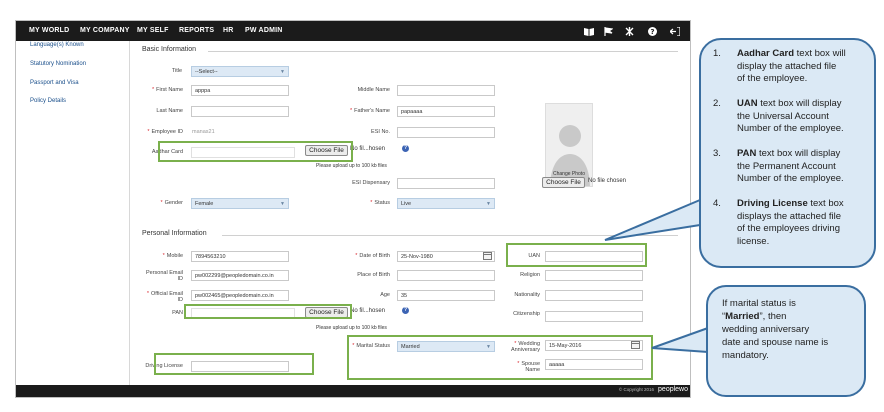  Describe the element at coordinates (169, 49) in the screenshot. I see `section-title-basic: Basic Information` at that location.